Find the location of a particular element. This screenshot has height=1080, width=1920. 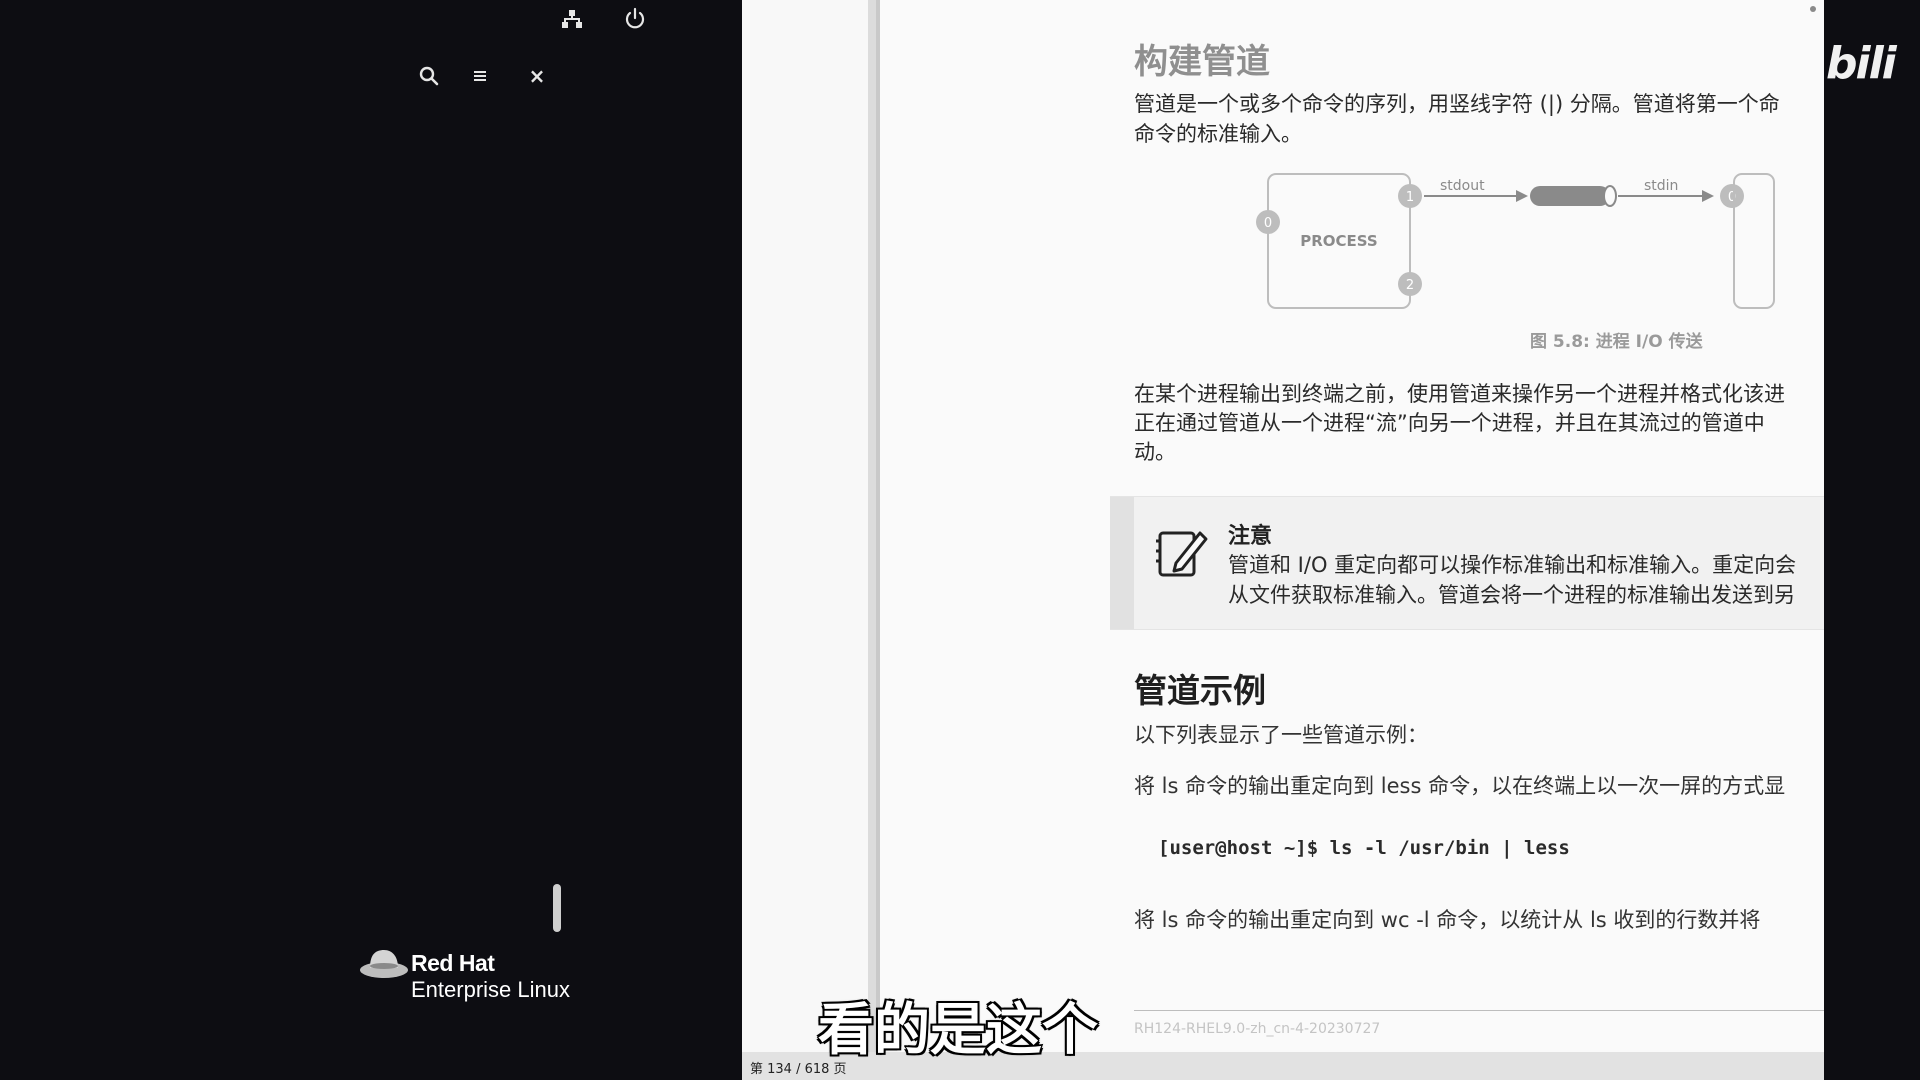

section-heading-build-pipeline: 构建管道 is located at coordinates (1202, 62).